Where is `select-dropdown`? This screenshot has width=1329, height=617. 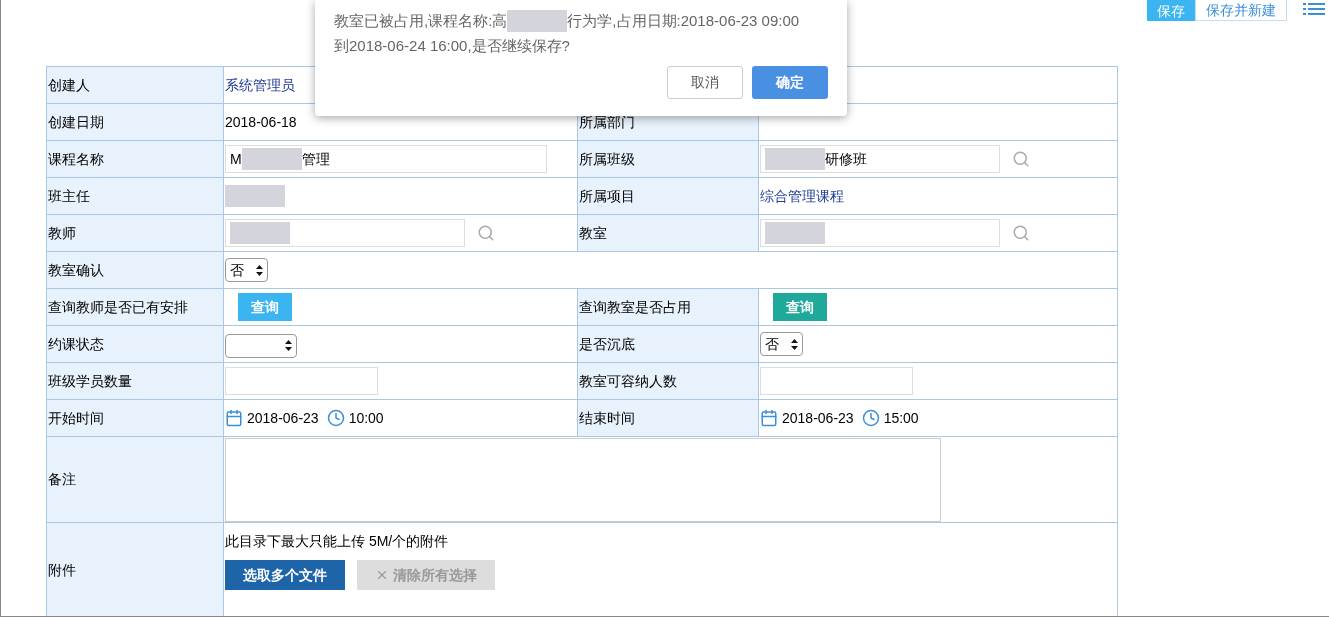
select-dropdown is located at coordinates (261, 345).